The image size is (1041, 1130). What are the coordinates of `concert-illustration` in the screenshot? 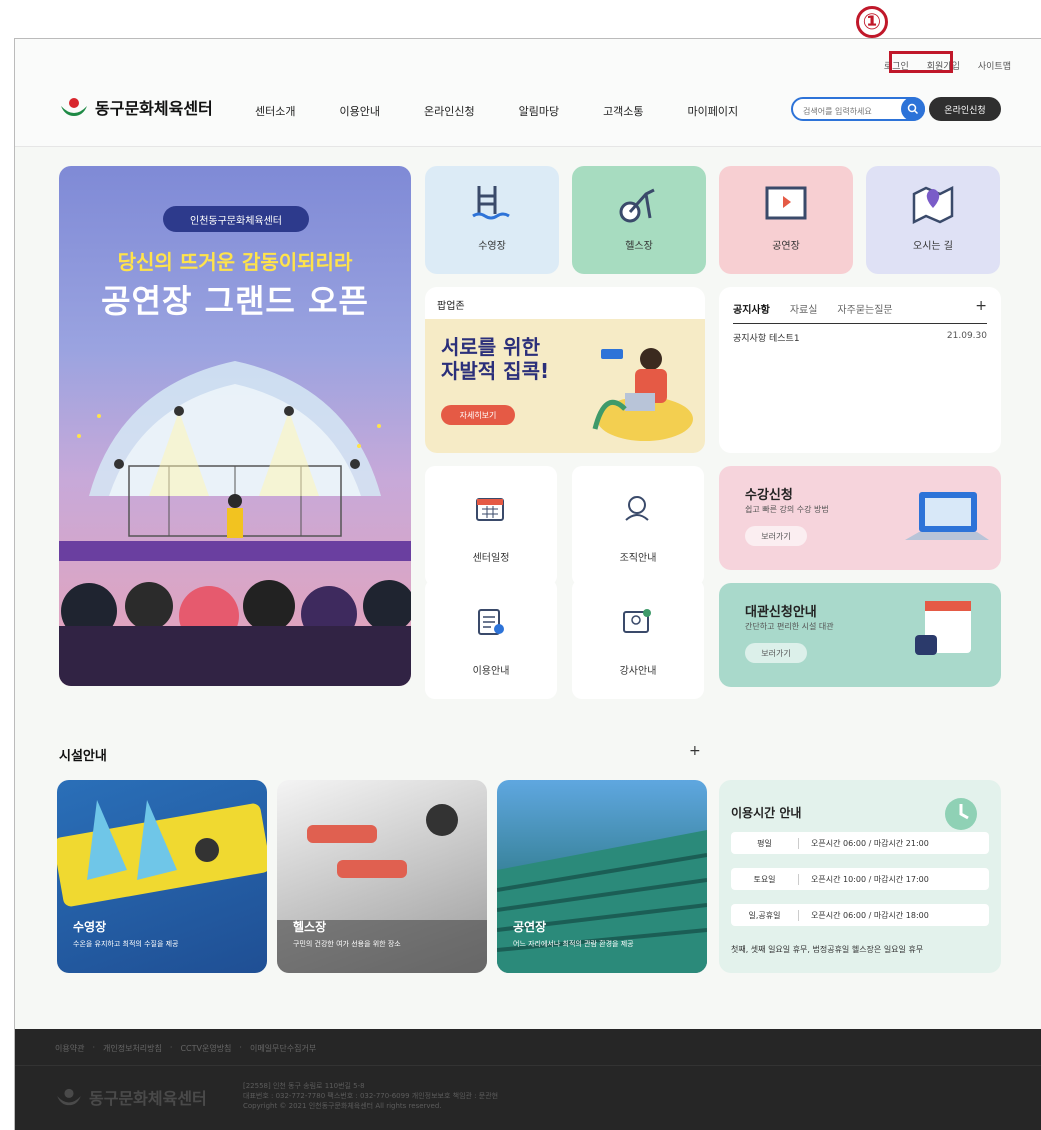 It's located at (235, 523).